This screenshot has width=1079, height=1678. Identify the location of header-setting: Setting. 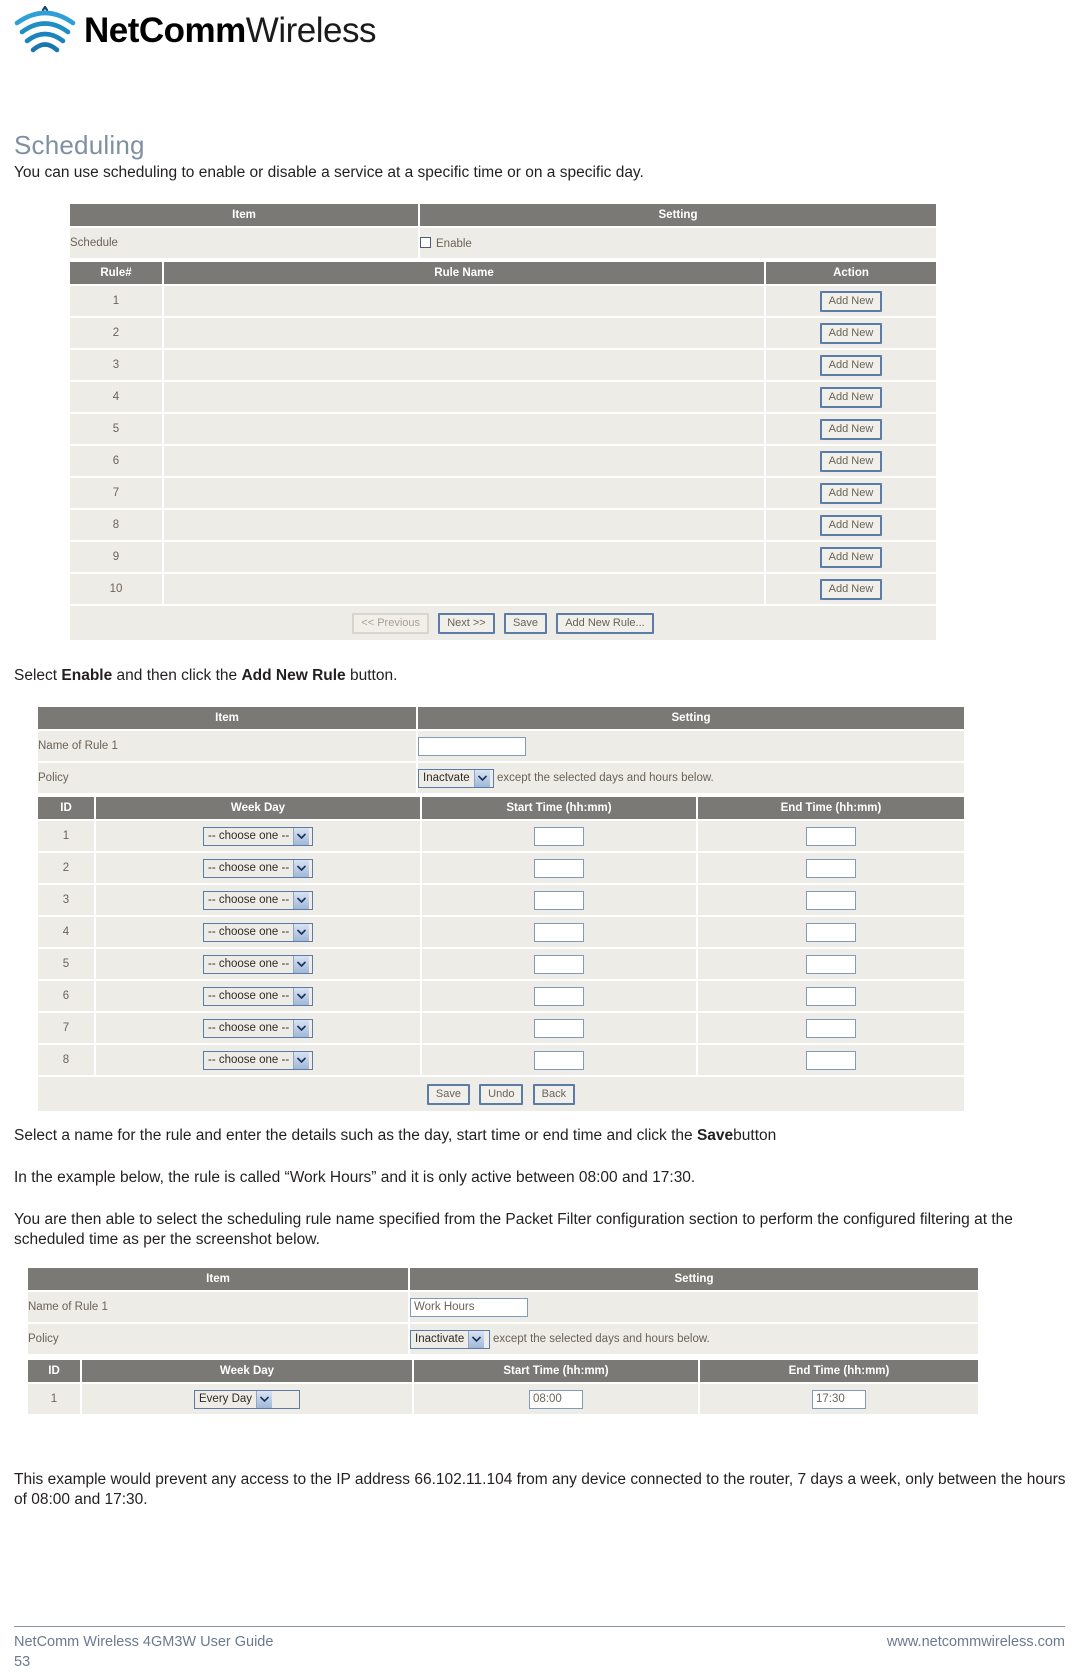
(678, 216).